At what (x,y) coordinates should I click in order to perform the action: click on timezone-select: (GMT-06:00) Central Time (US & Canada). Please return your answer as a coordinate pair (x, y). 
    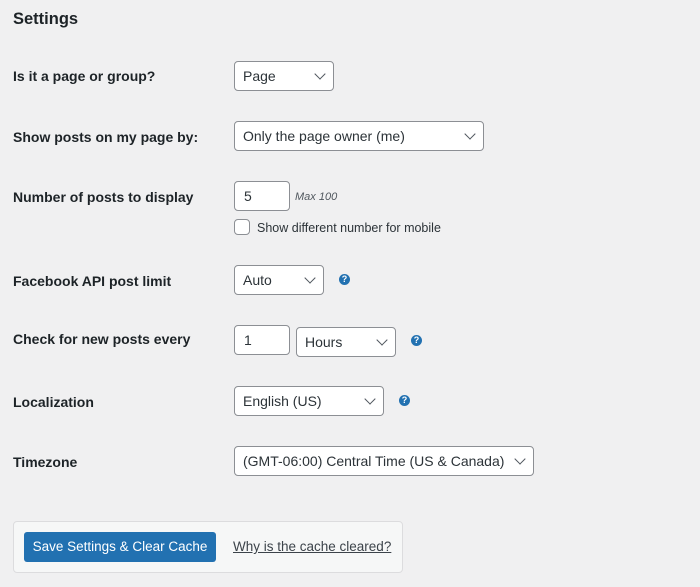
    Looking at the image, I should click on (384, 461).